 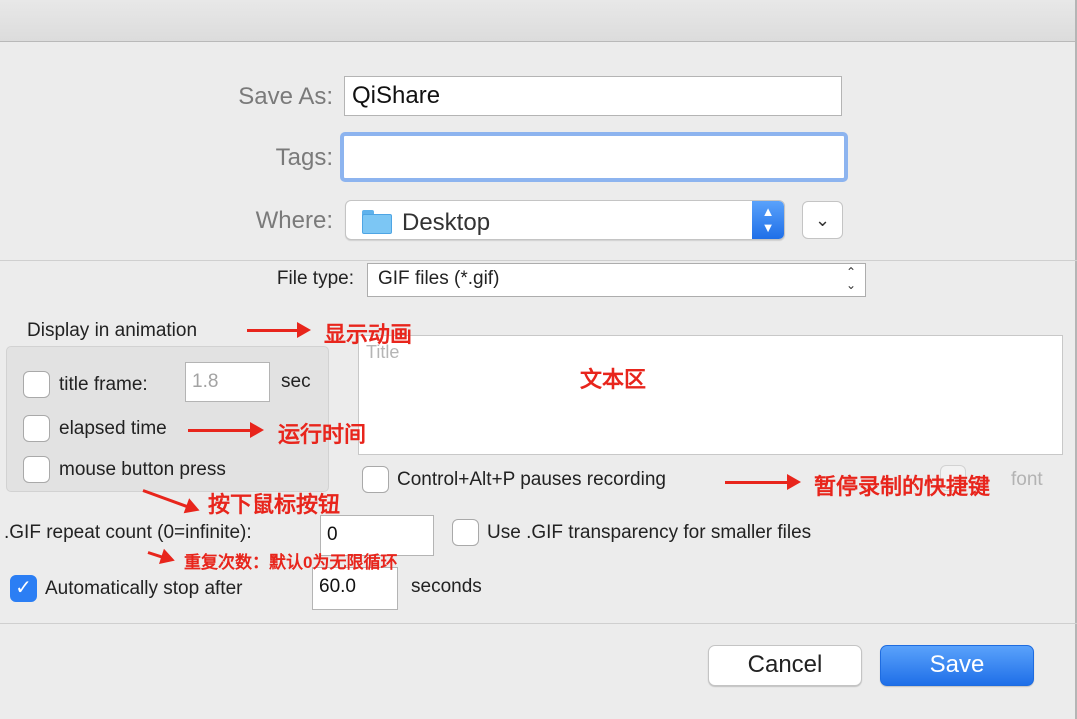 I want to click on annotation-display: 显示动画, so click(x=368, y=334).